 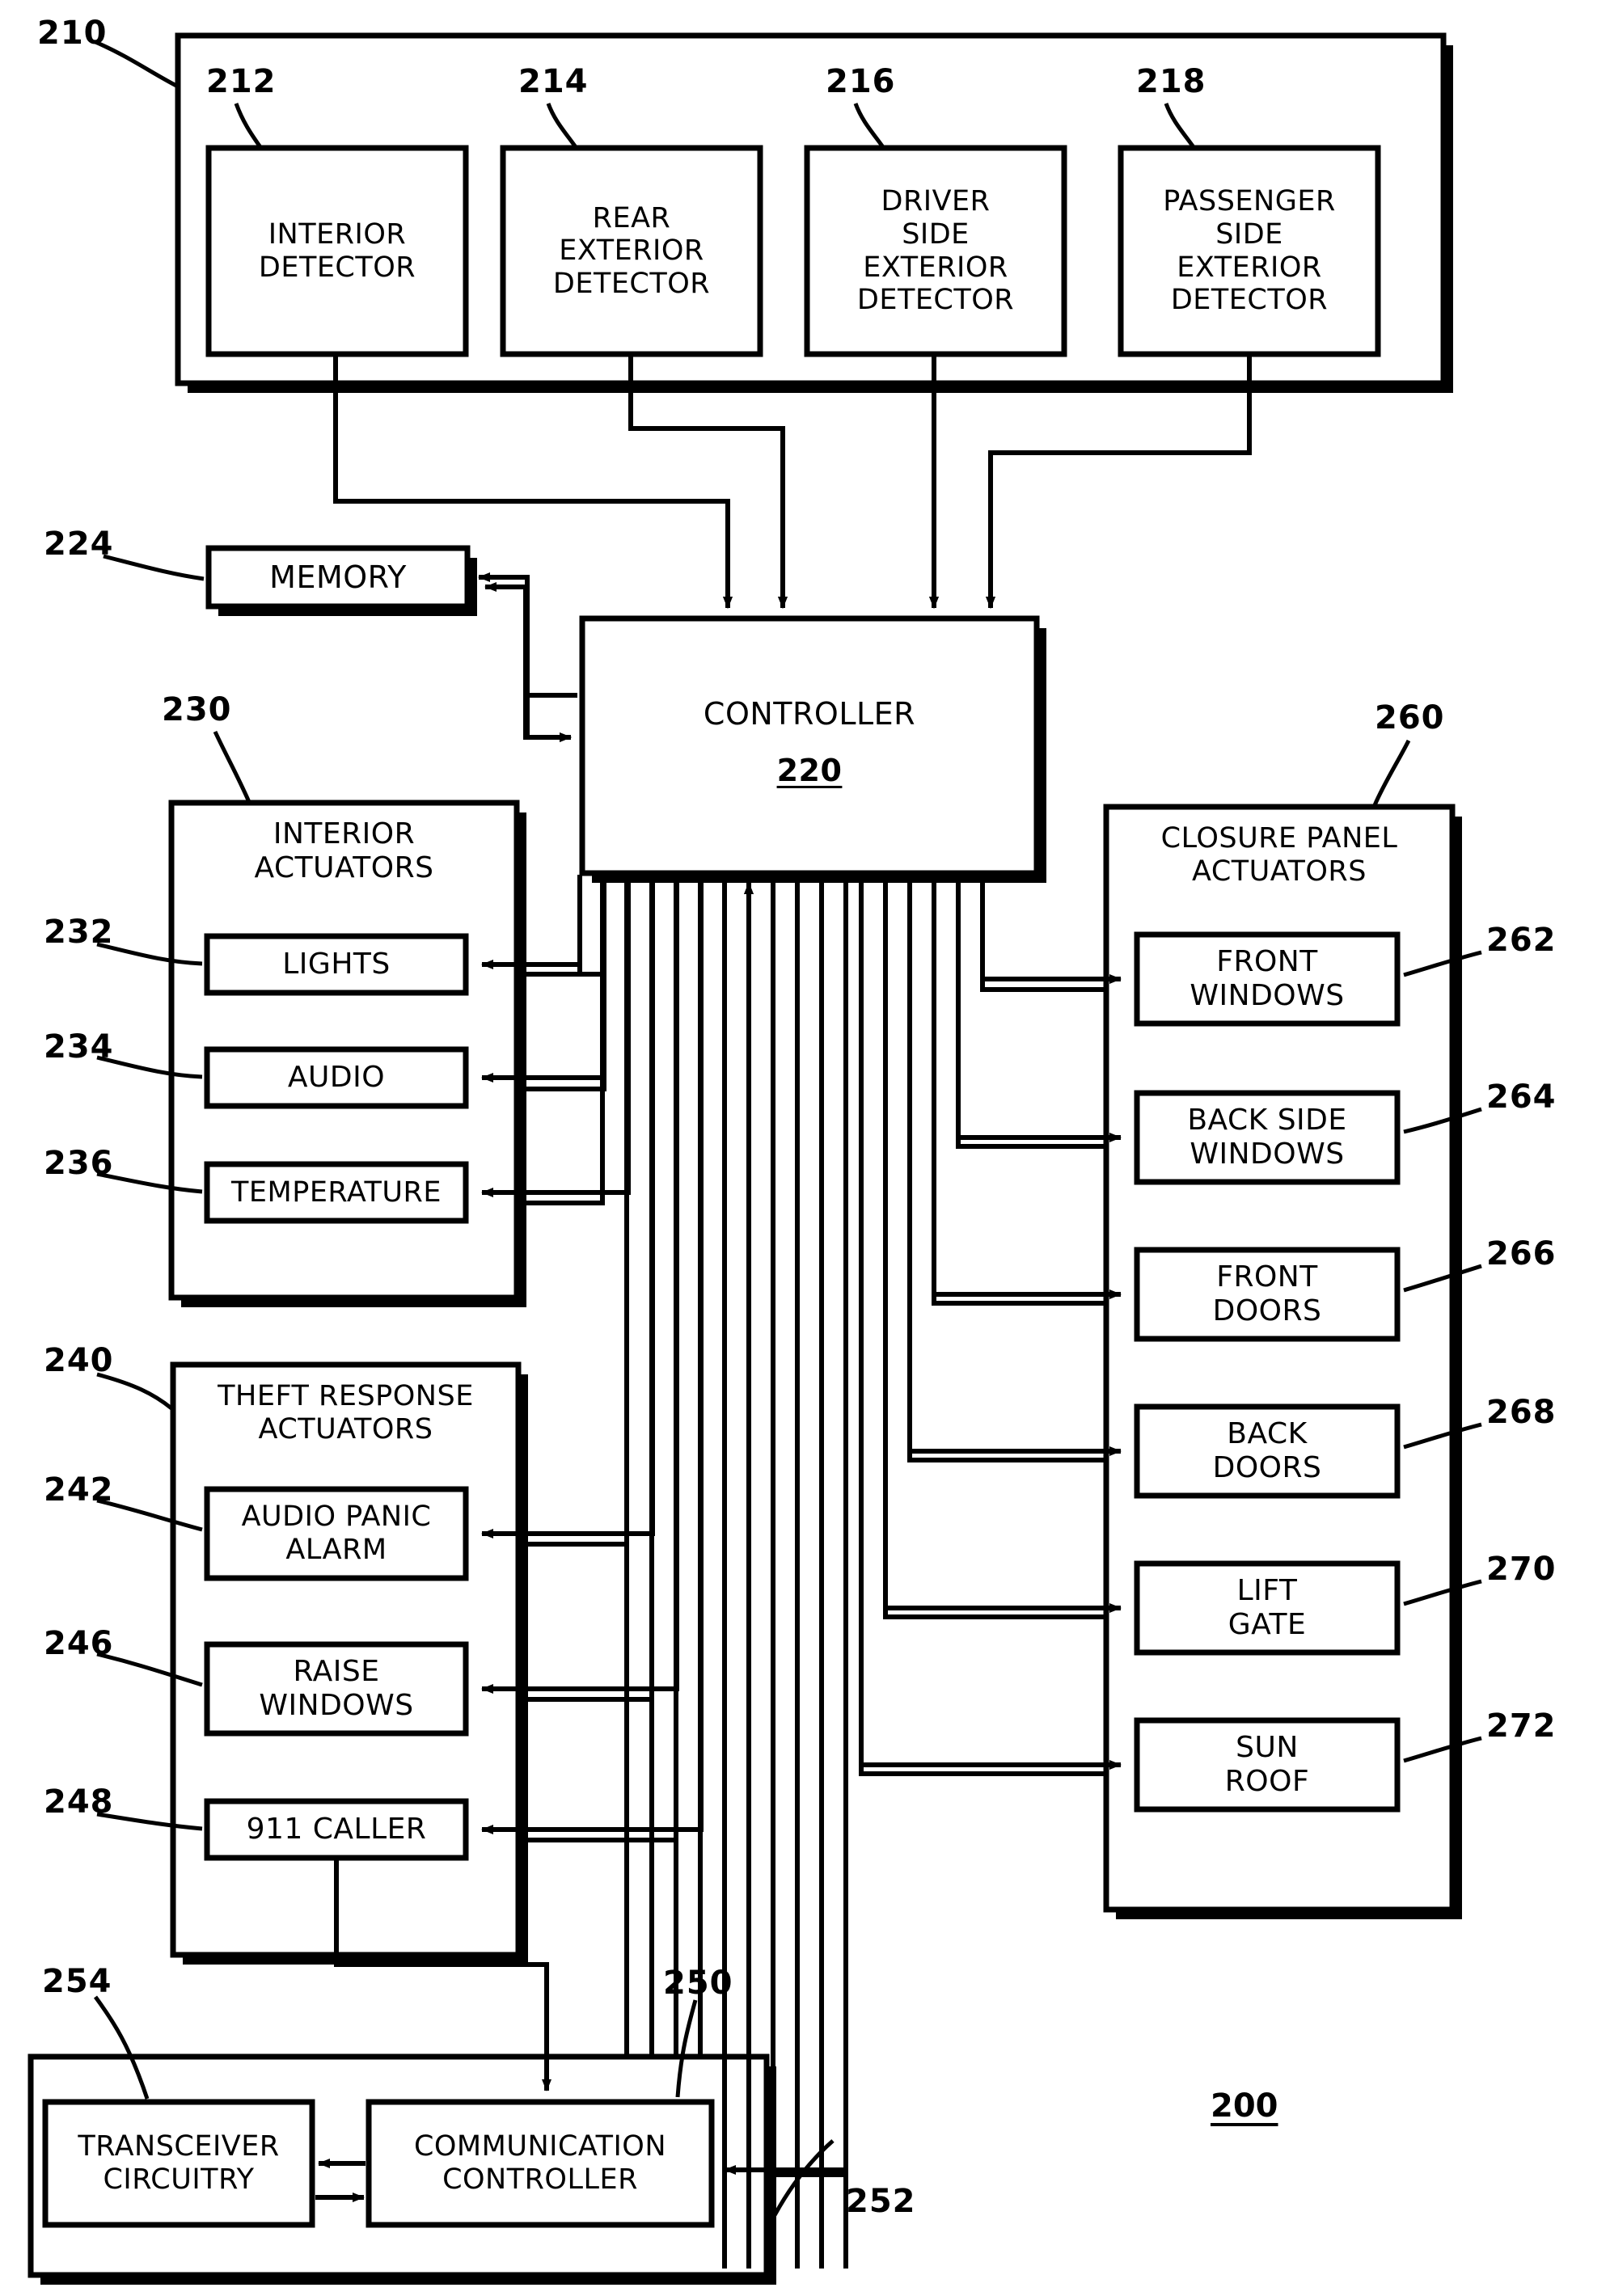 What do you see at coordinates (1521, 940) in the screenshot?
I see `ref-262: 262` at bounding box center [1521, 940].